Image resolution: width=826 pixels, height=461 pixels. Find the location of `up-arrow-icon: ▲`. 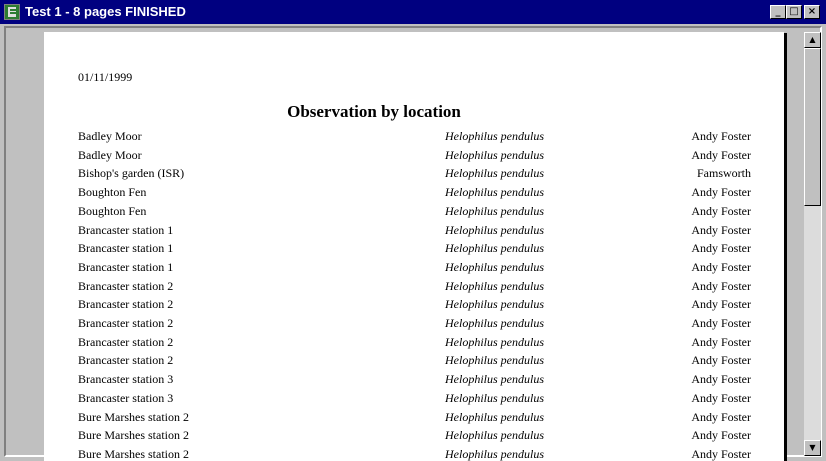

up-arrow-icon: ▲ is located at coordinates (812, 39).